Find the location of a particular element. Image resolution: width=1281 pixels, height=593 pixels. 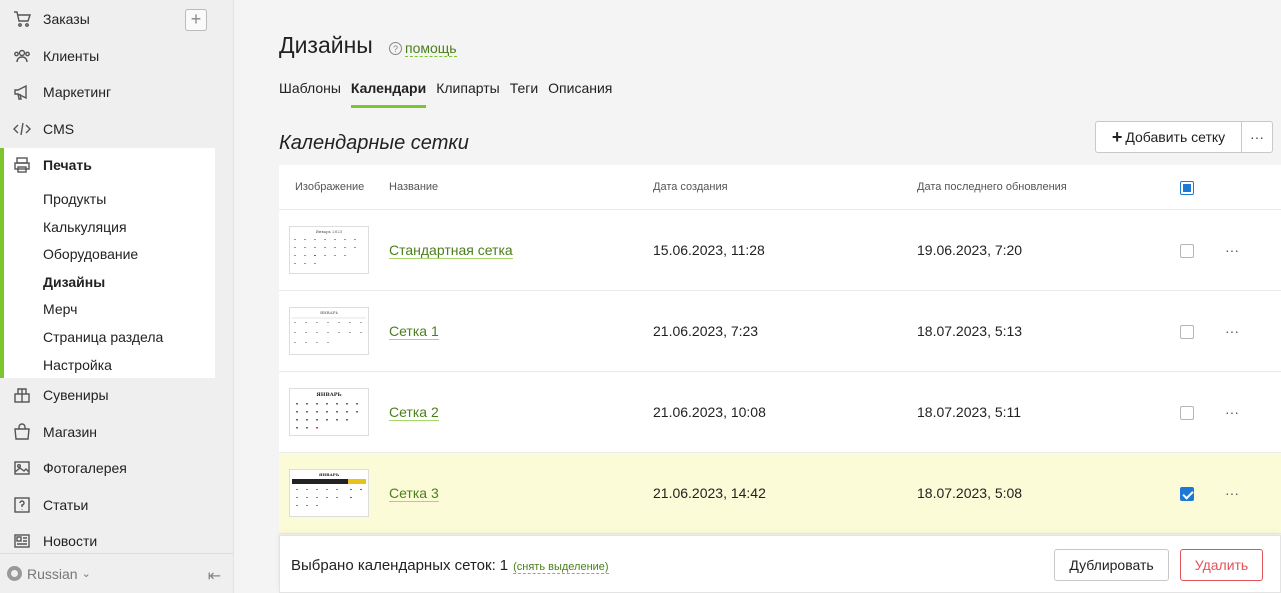

language-select: Russian ⌄ is located at coordinates (49, 574).